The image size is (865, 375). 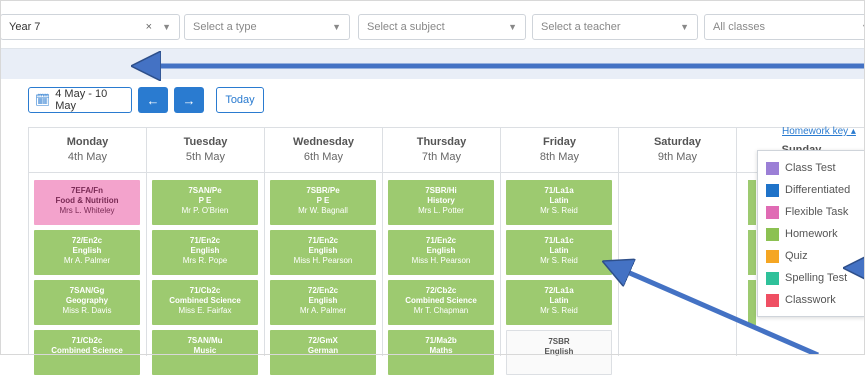 I want to click on task-card-thursday: 7SBR/Hi History Mrs L. Potter, so click(x=441, y=202).